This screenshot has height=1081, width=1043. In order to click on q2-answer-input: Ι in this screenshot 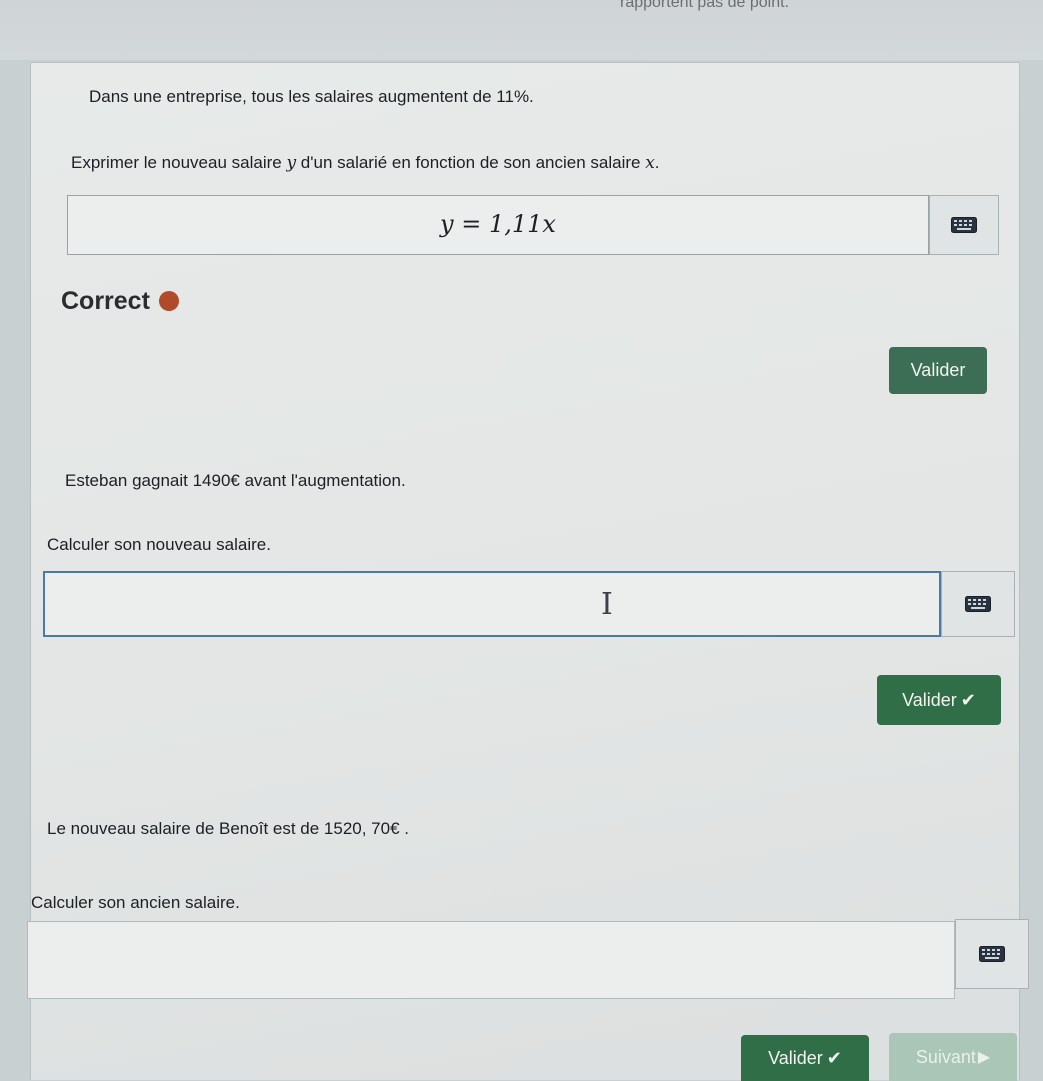, I will do `click(492, 604)`.